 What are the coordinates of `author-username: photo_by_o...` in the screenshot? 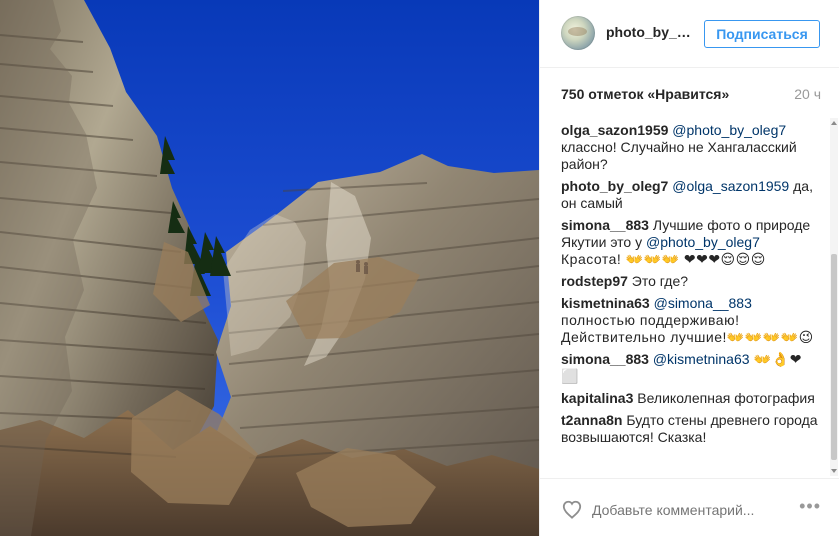 It's located at (651, 32).